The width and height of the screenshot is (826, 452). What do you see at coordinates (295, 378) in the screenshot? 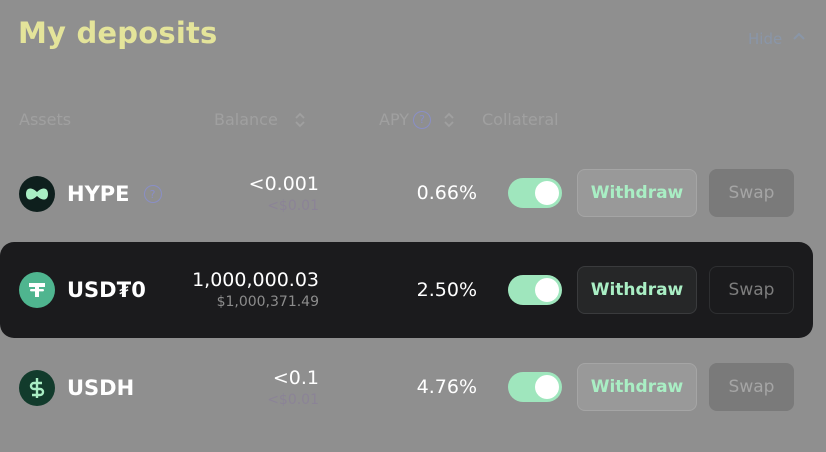
I see `balance-amount: <0.1` at bounding box center [295, 378].